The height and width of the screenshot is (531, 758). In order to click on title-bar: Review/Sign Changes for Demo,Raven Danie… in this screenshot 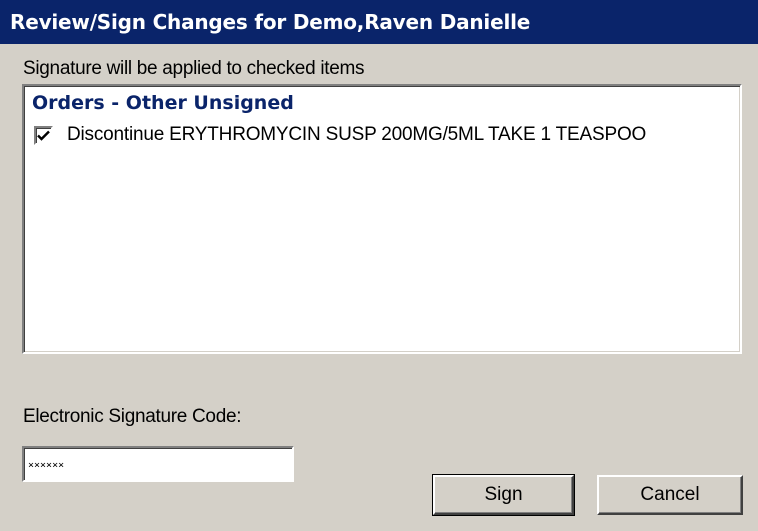, I will do `click(379, 22)`.